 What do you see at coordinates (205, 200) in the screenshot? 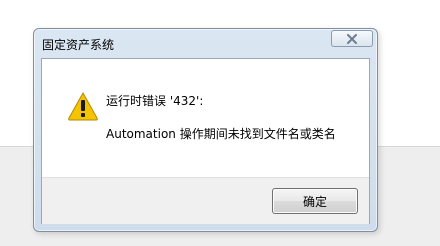
I see `button-area: 确定` at bounding box center [205, 200].